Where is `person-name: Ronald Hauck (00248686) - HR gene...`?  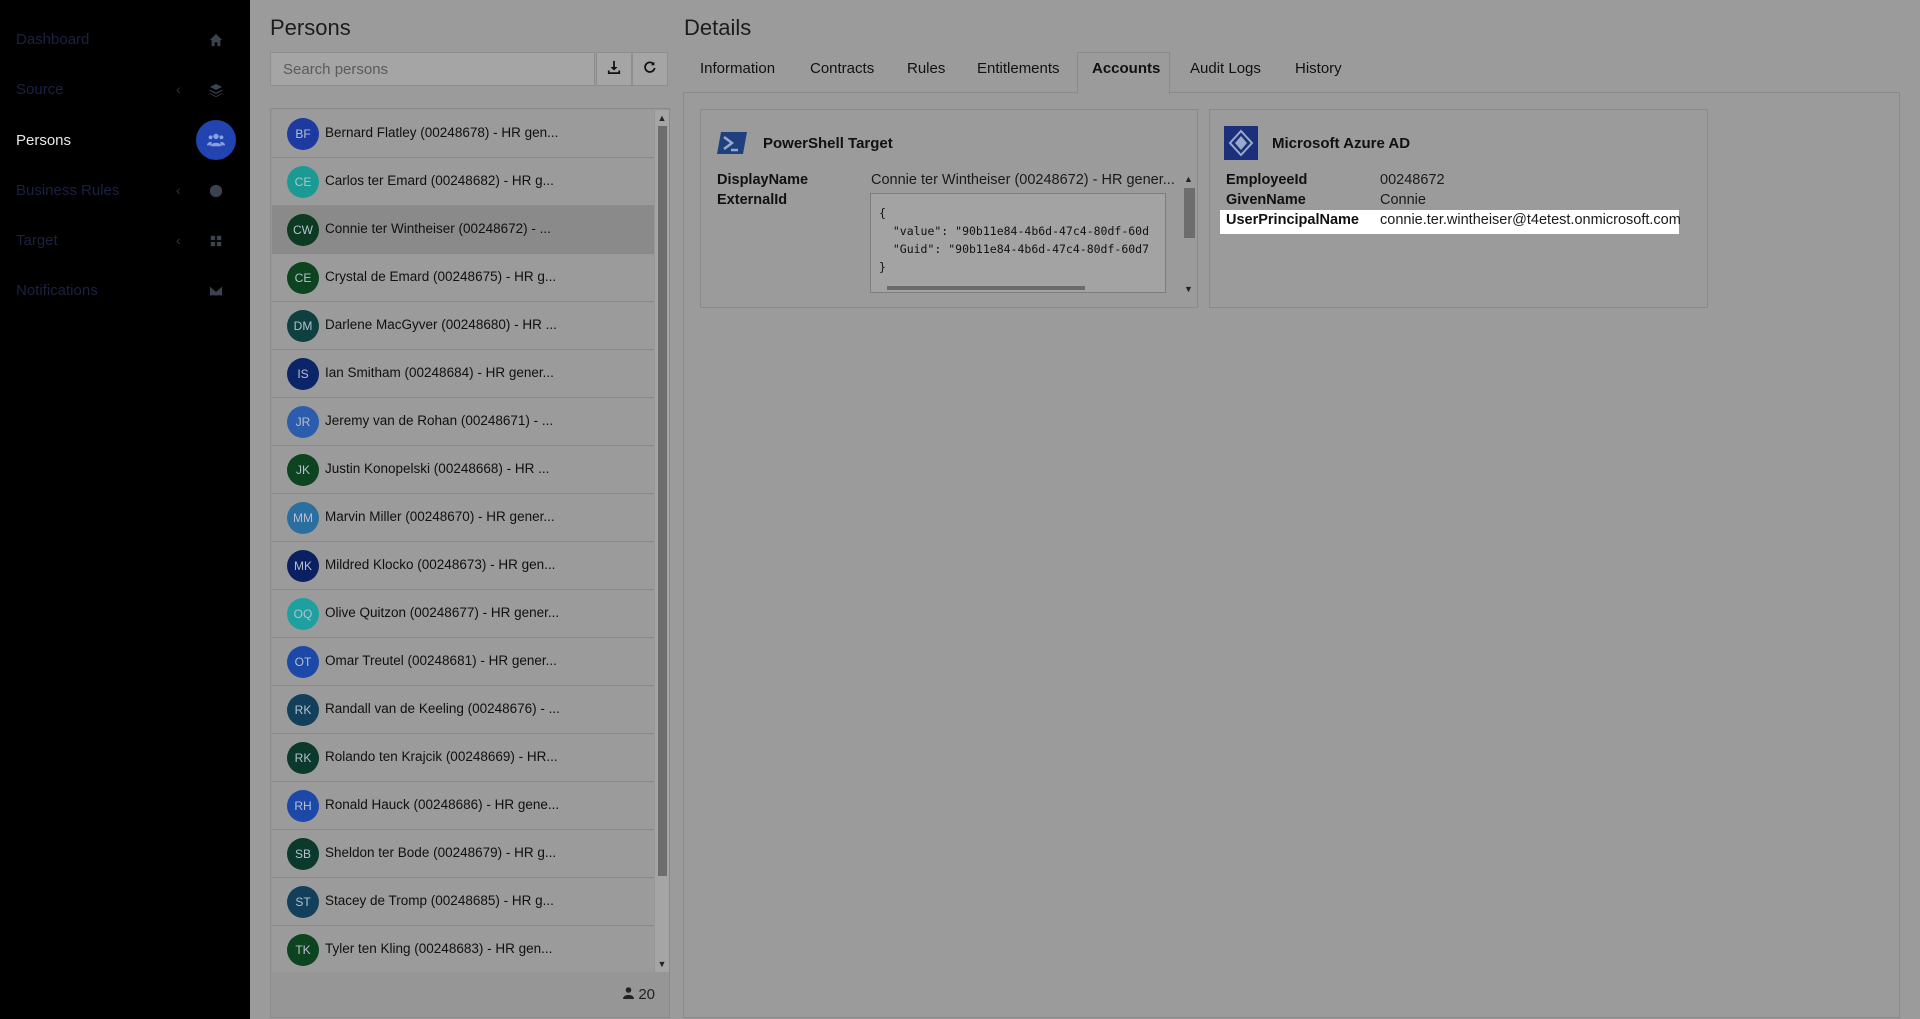
person-name: Ronald Hauck (00248686) - HR gene... is located at coordinates (442, 804).